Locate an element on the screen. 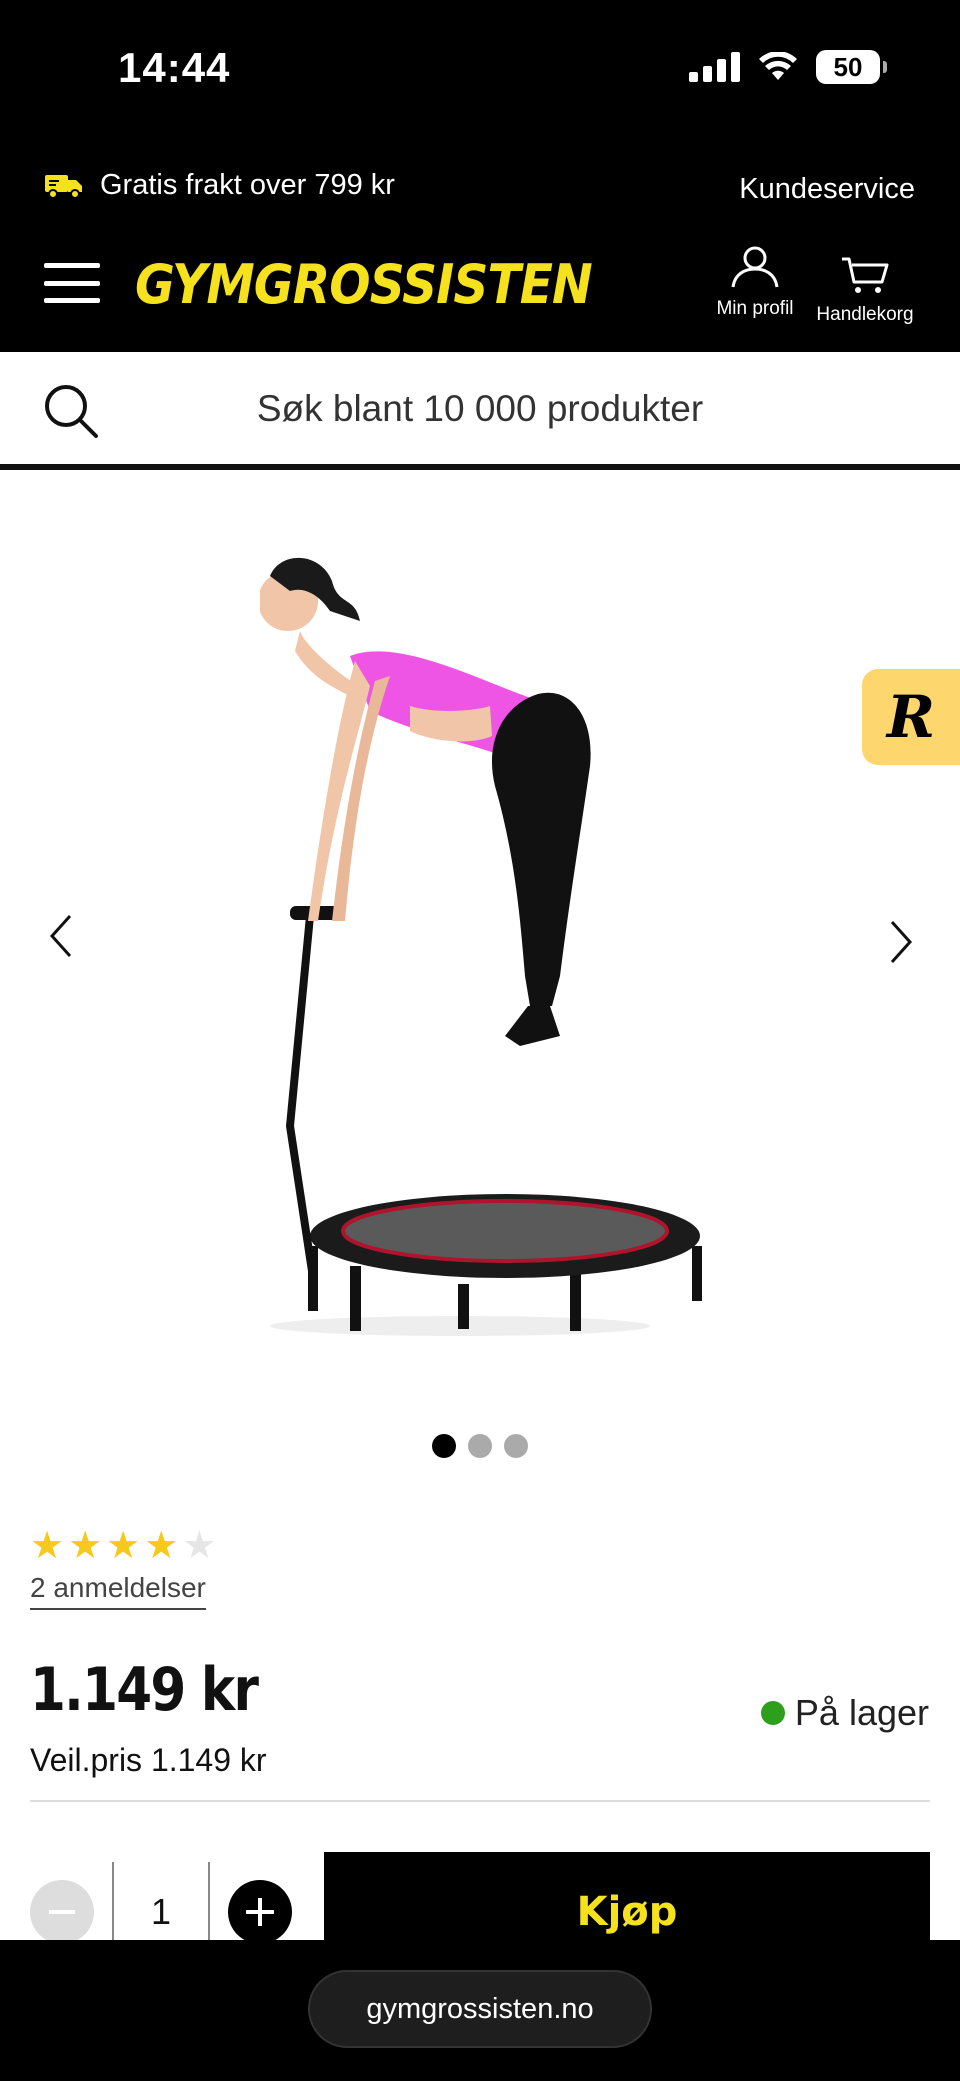 The image size is (960, 2081). search-input: Søk blant 10 000 produkter is located at coordinates (480, 409).